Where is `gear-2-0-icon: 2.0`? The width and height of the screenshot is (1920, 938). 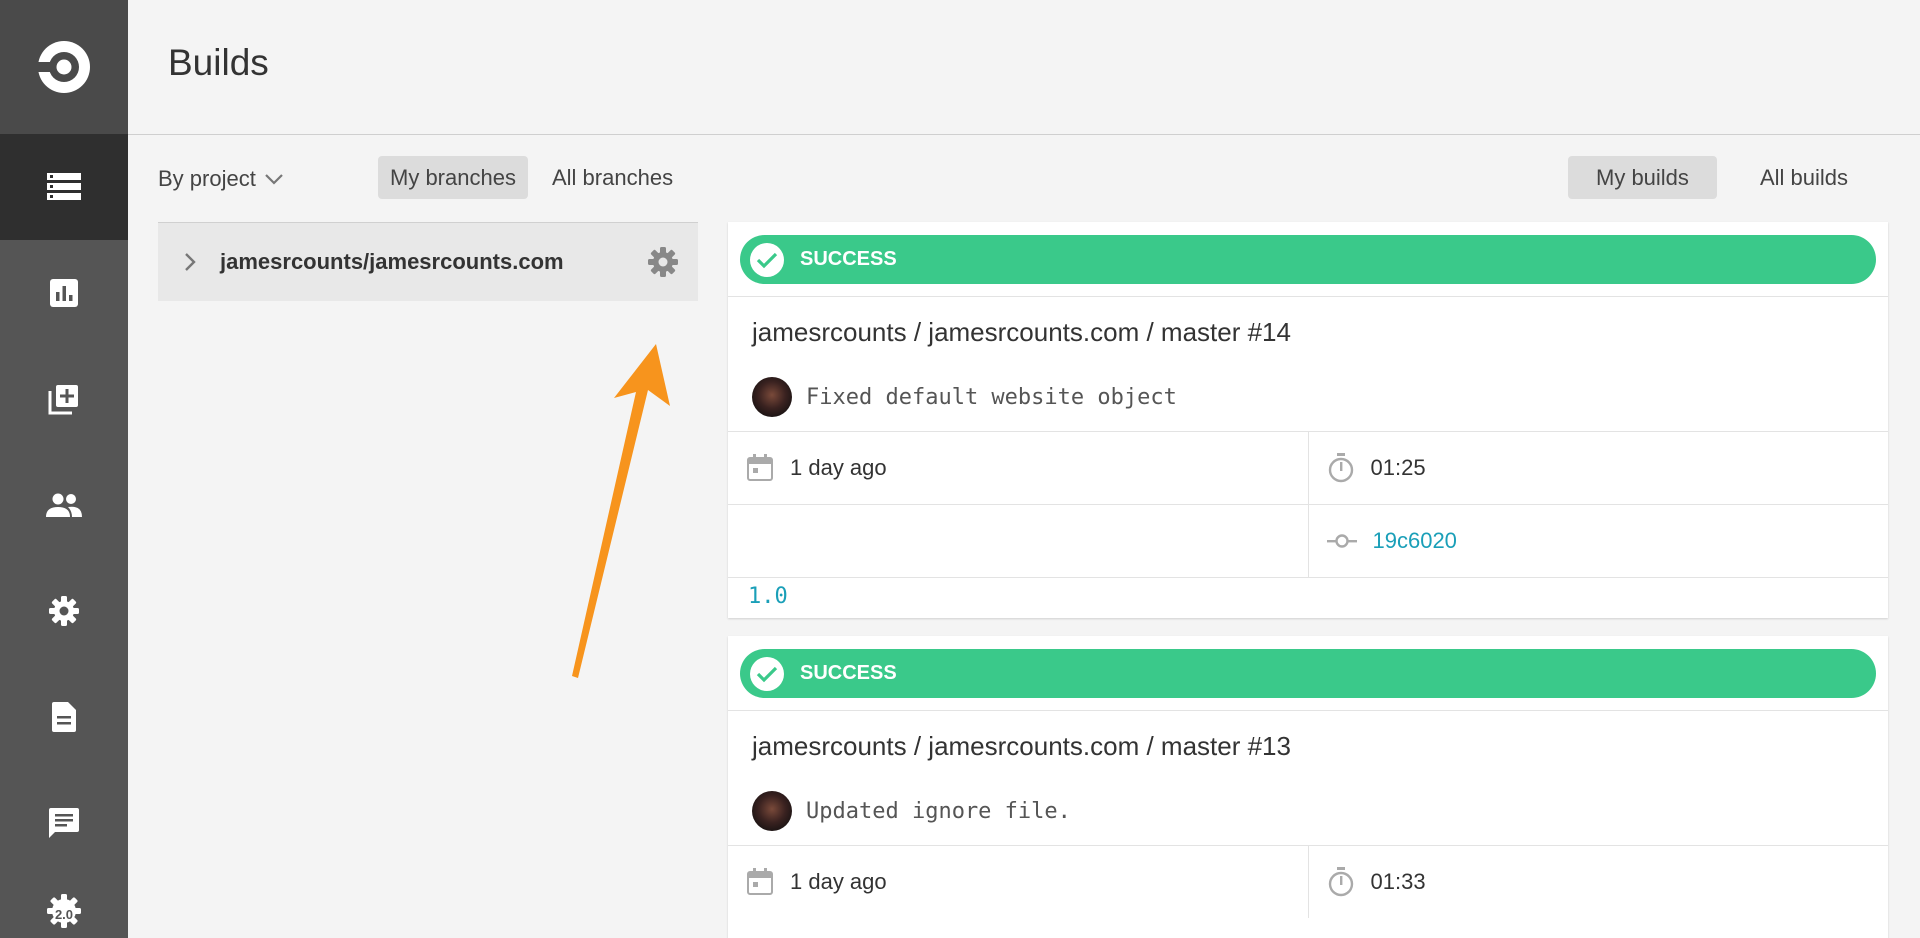 gear-2-0-icon: 2.0 is located at coordinates (64, 911).